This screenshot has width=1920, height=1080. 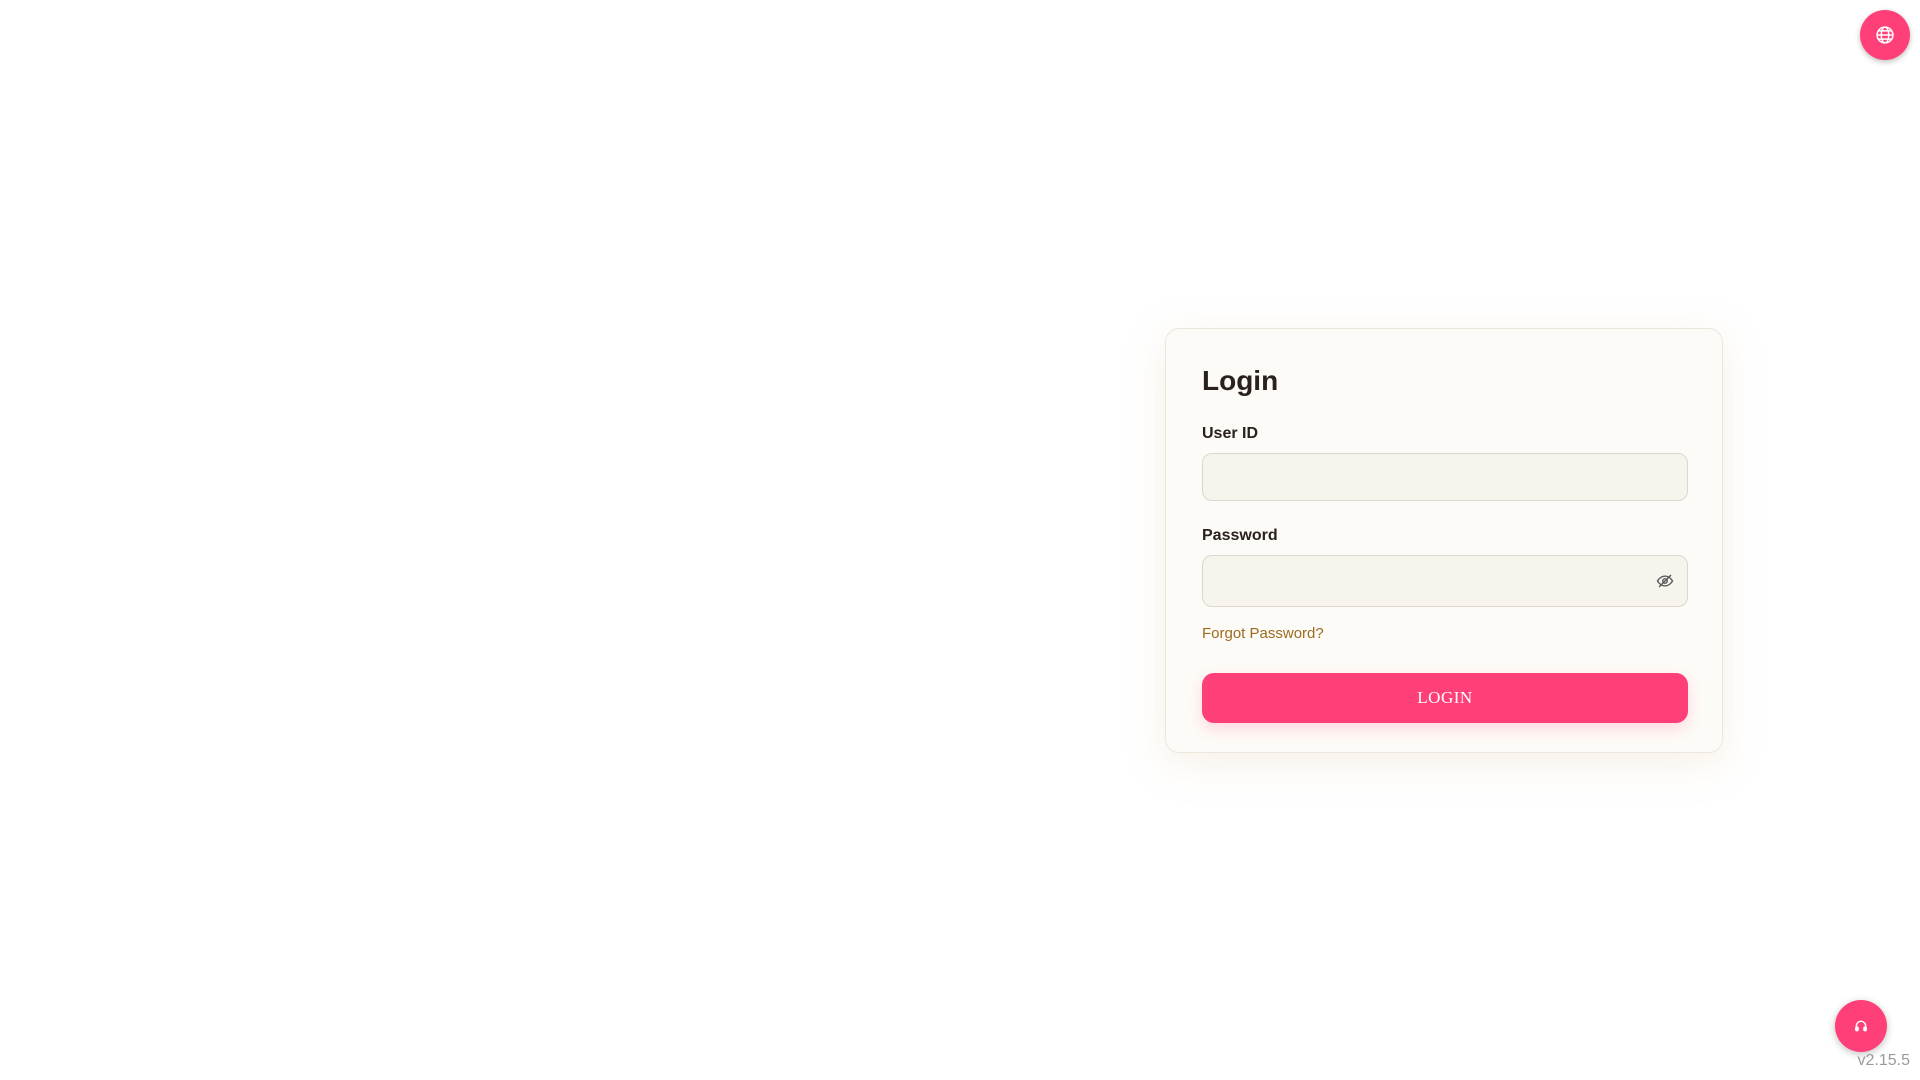 I want to click on password-field, so click(x=1445, y=581).